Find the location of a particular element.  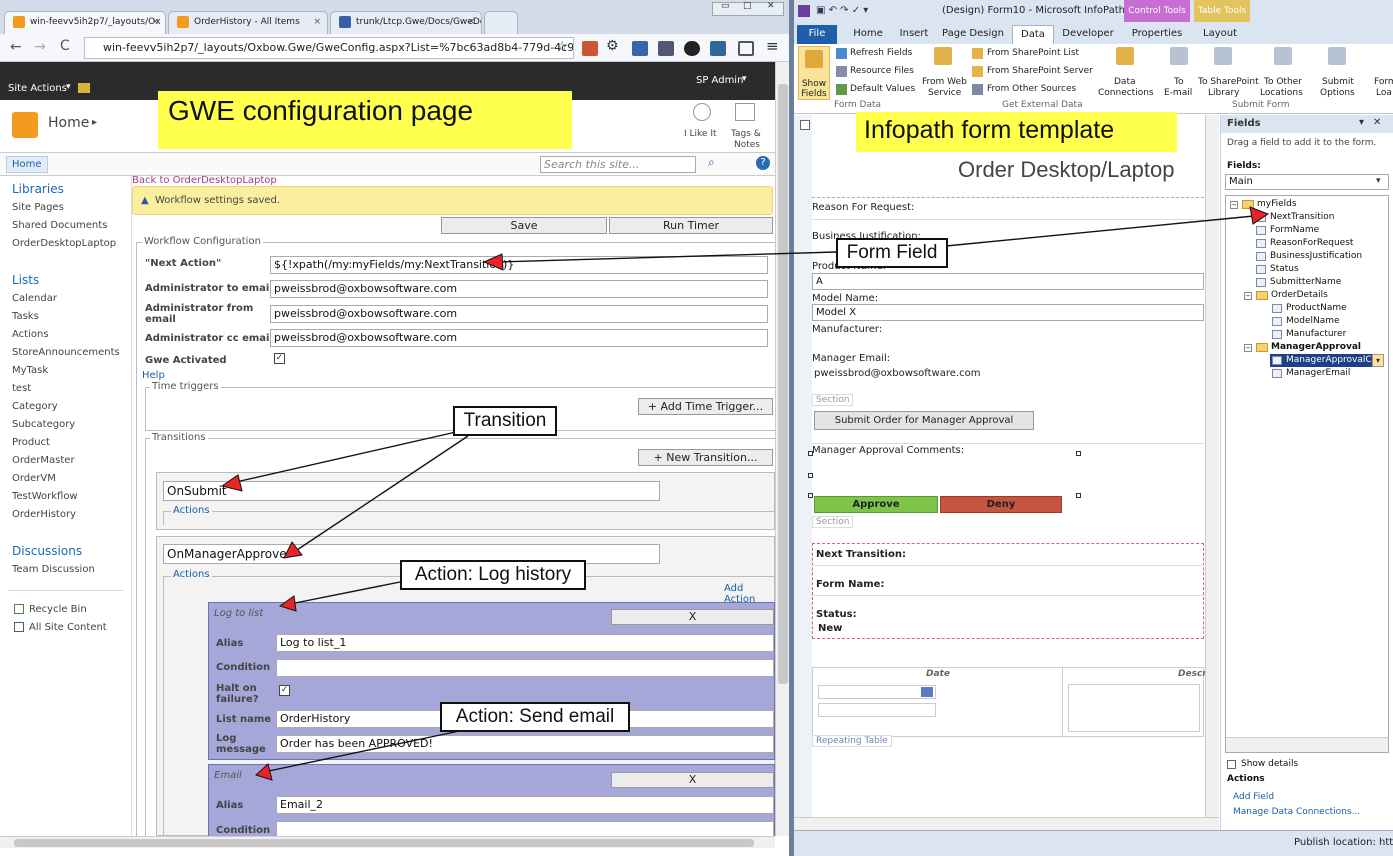

callout-transition: Transition is located at coordinates (505, 421).